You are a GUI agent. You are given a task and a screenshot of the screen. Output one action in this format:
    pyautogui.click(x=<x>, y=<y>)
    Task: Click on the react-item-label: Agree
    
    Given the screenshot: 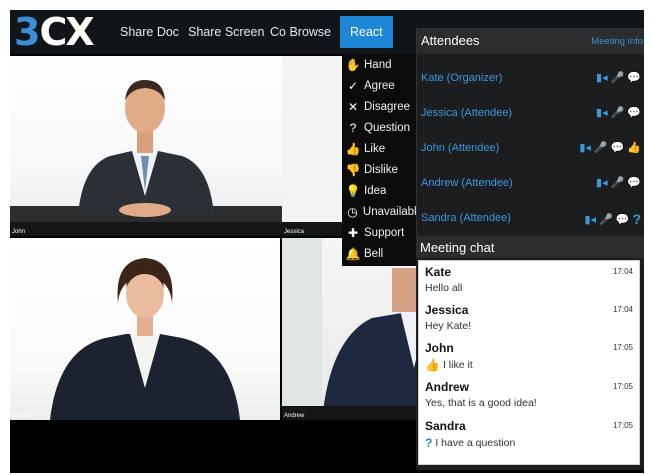 What is the action you would take?
    pyautogui.click(x=379, y=85)
    